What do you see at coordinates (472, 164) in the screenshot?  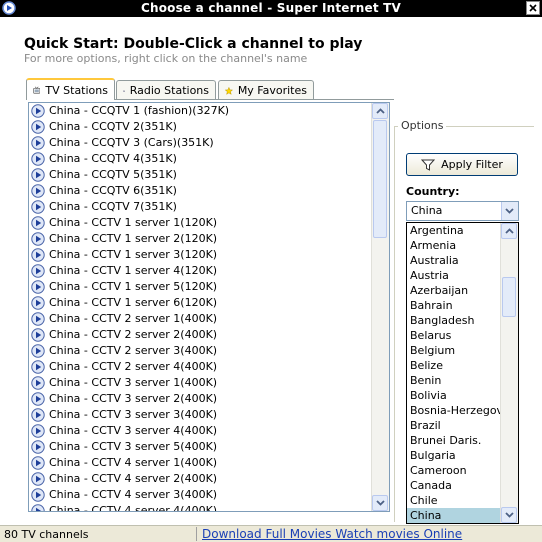 I see `apply-filter-label: Apply Filter` at bounding box center [472, 164].